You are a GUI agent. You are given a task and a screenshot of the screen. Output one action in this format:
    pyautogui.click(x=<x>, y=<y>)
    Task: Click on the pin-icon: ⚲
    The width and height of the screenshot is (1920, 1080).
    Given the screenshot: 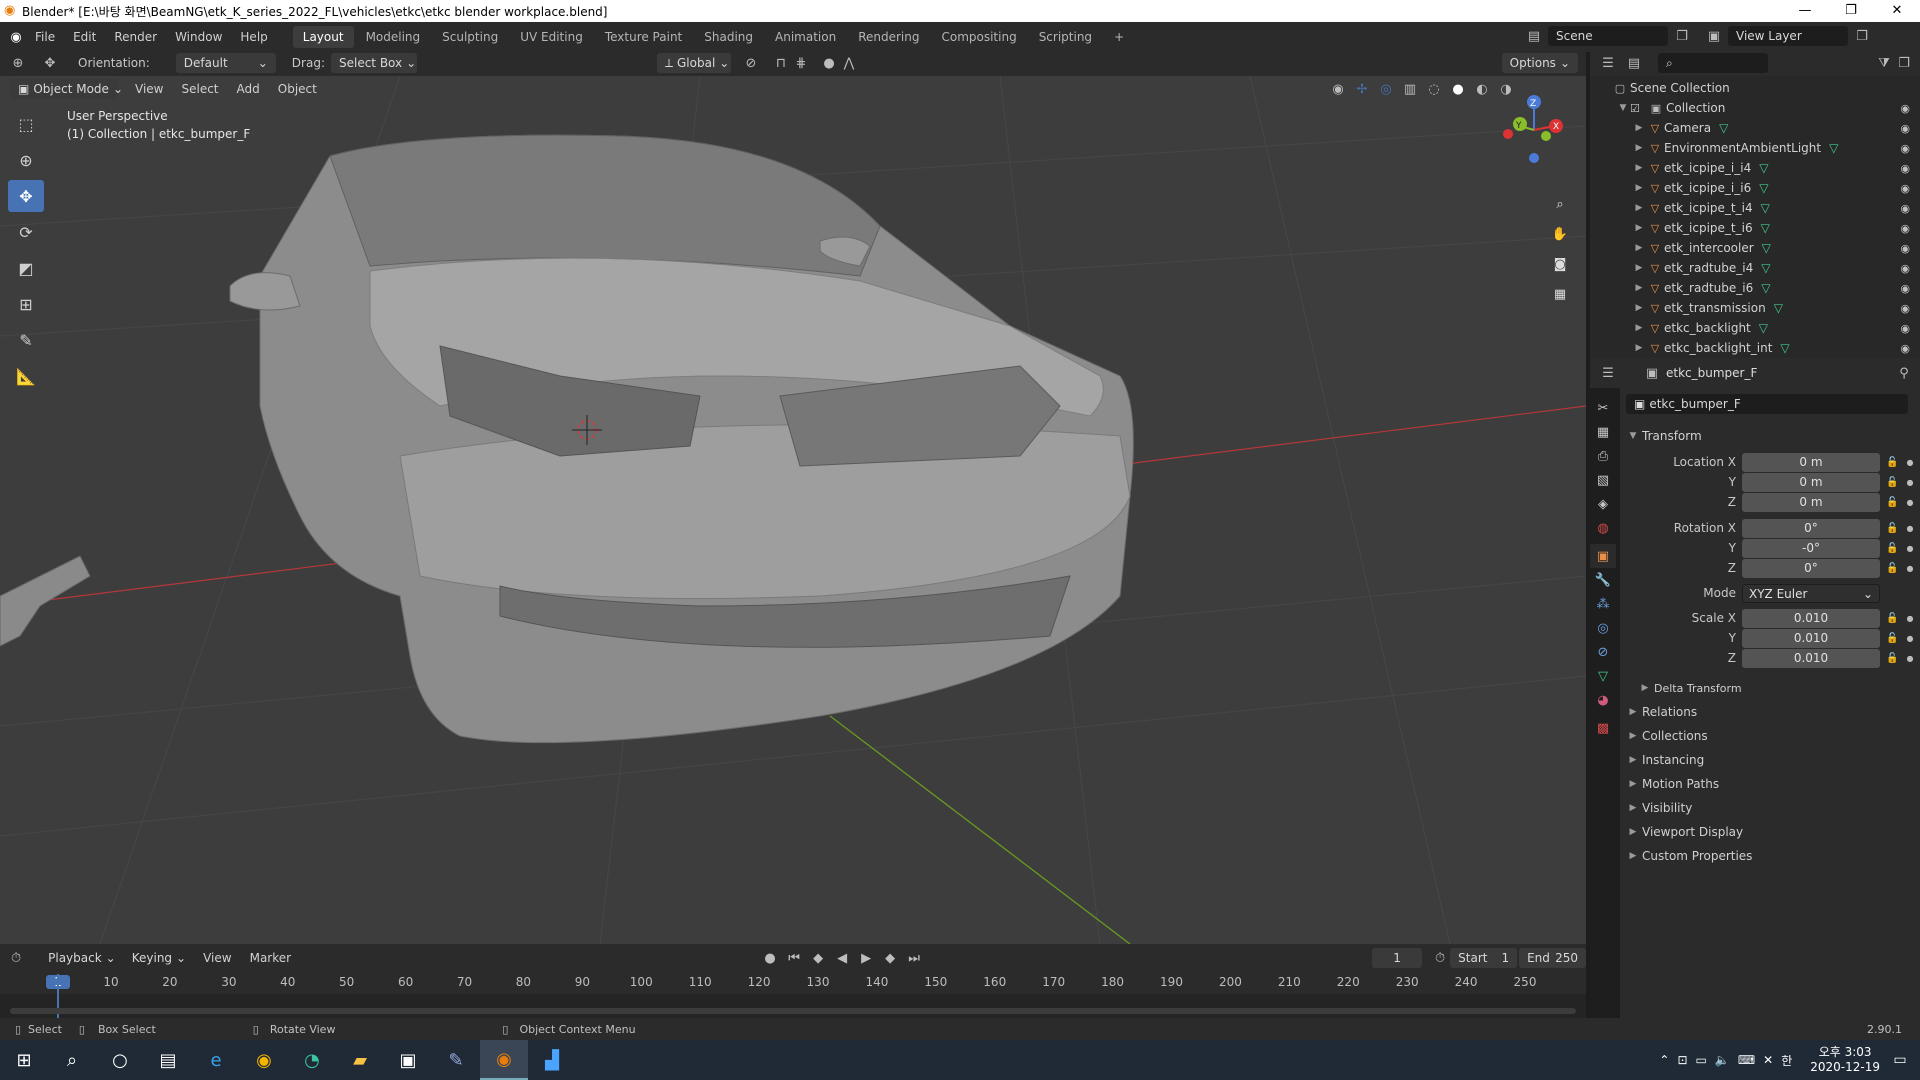 What is the action you would take?
    pyautogui.click(x=1904, y=373)
    